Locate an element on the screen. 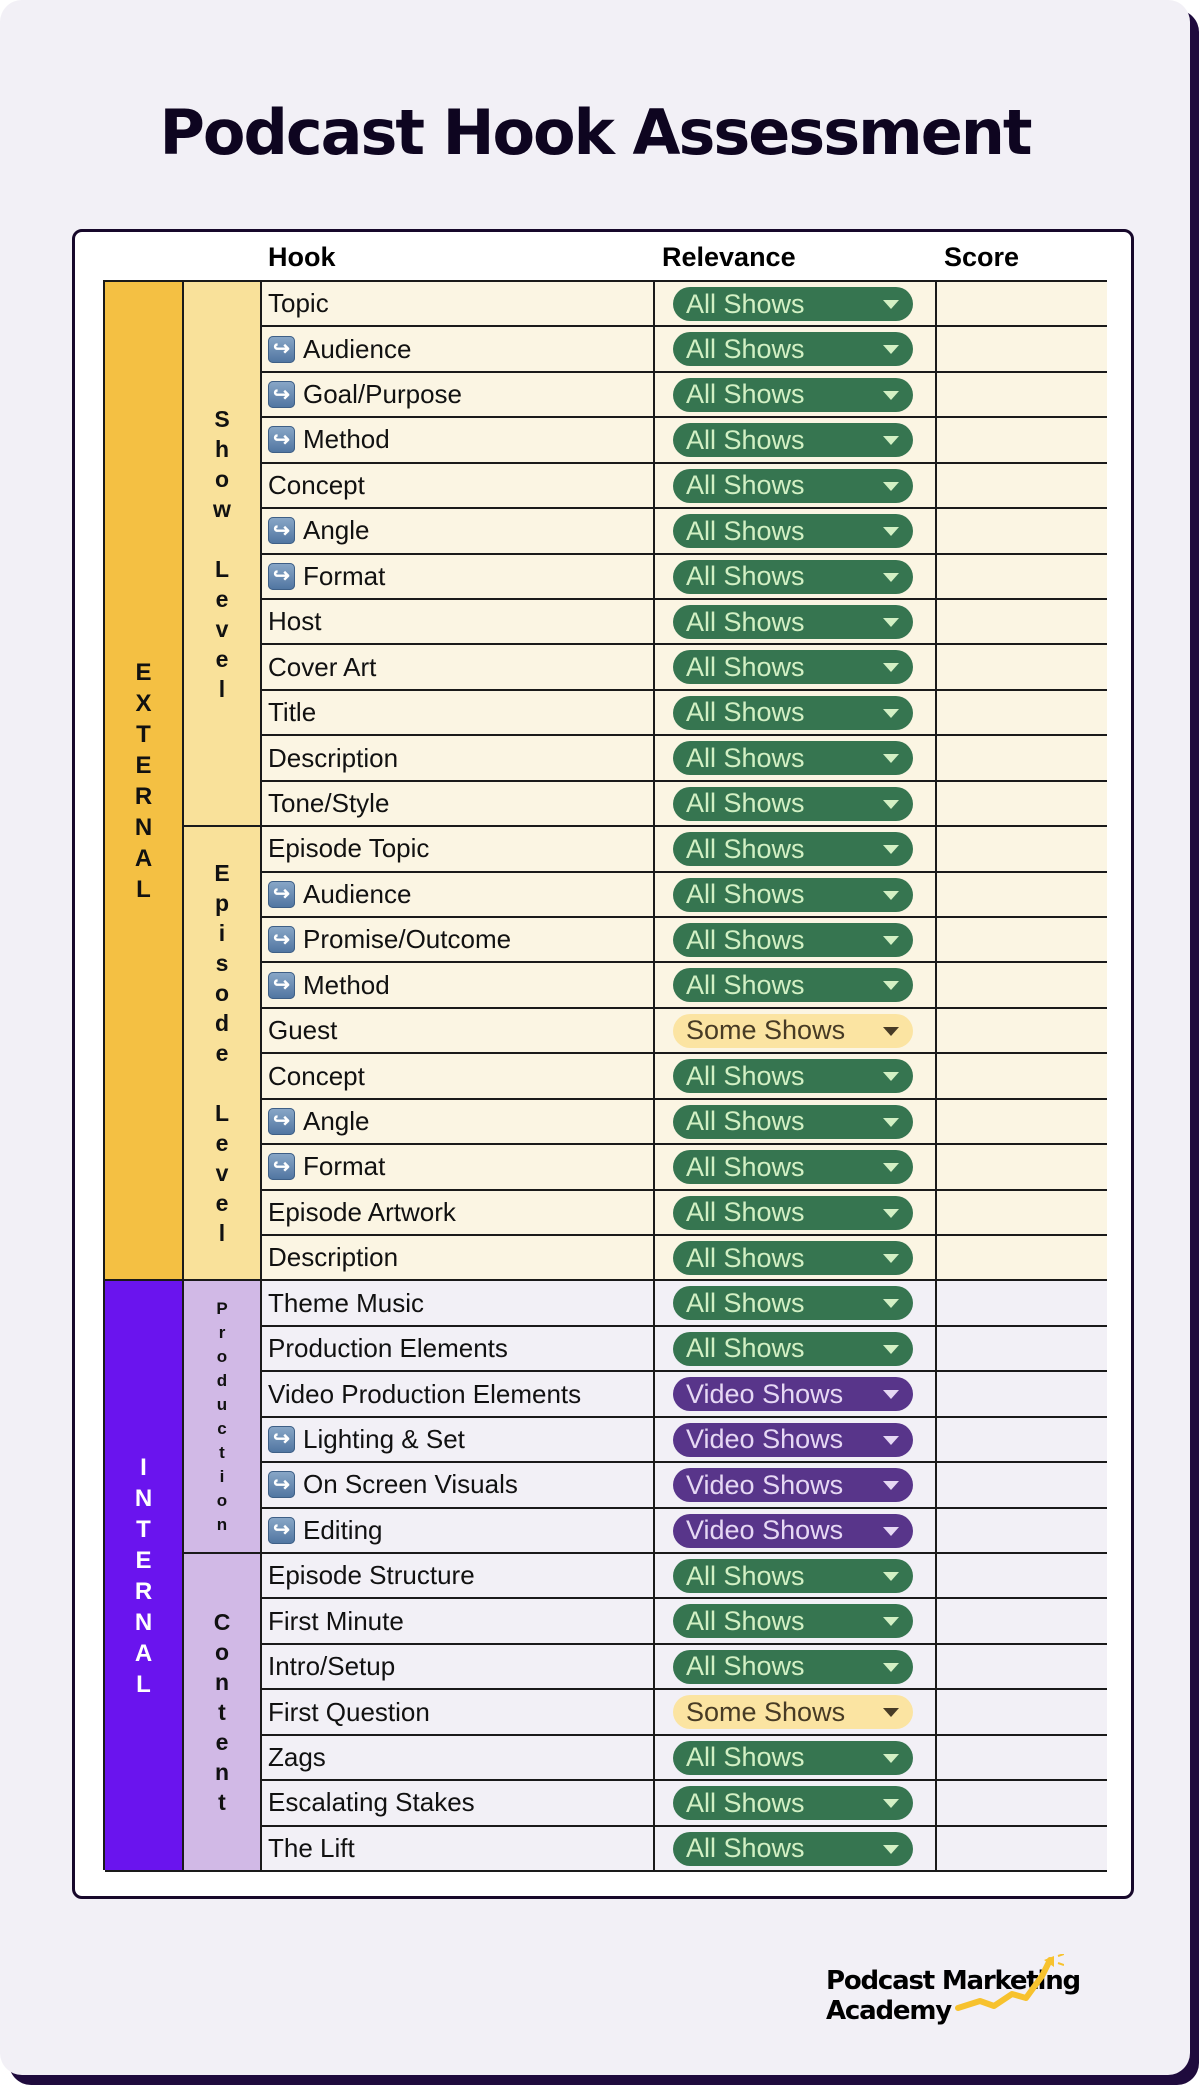  table-row: First Question Some Shows is located at coordinates (683, 1713).